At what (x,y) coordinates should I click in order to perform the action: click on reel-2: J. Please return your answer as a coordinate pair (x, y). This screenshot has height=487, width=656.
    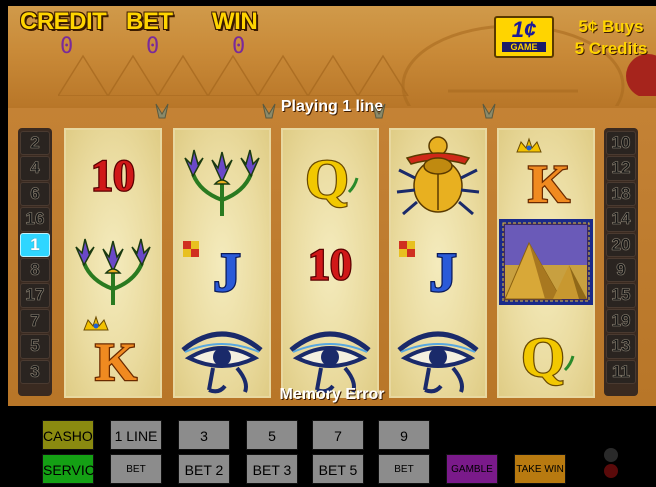
    Looking at the image, I should click on (222, 263).